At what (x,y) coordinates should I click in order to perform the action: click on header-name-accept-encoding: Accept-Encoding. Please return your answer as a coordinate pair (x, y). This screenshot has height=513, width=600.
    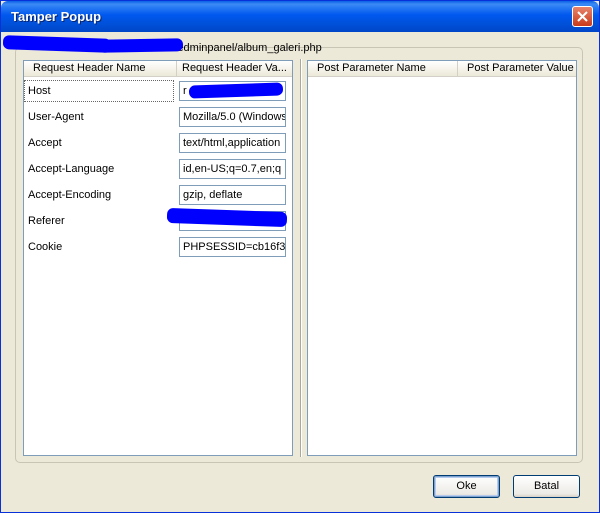
    Looking at the image, I should click on (70, 195).